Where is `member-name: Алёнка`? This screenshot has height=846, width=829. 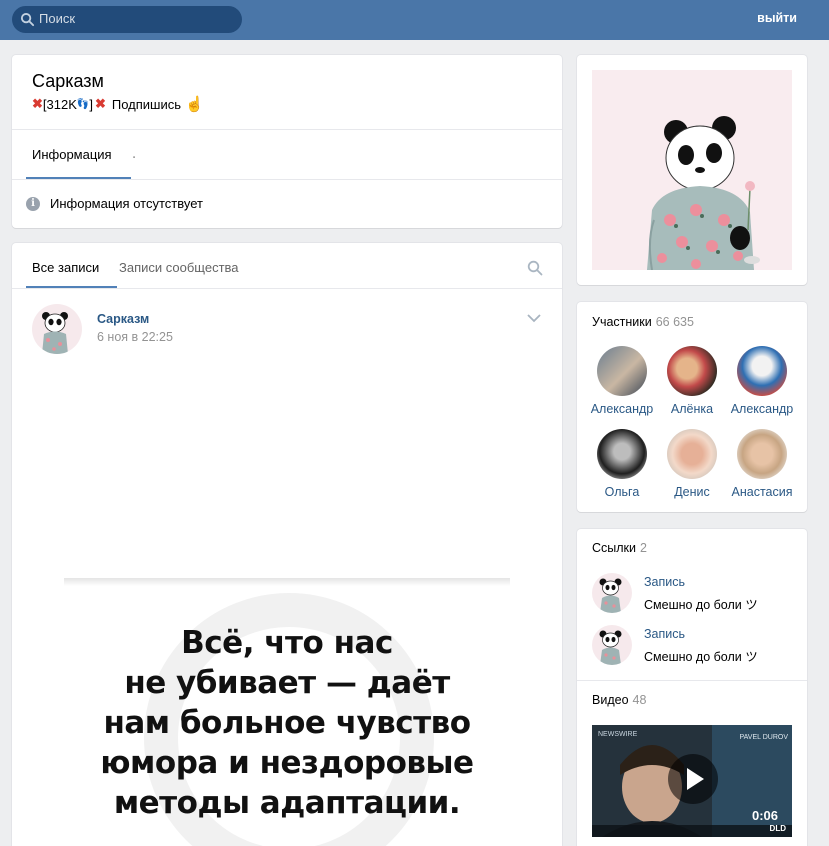 member-name: Алёнка is located at coordinates (692, 409).